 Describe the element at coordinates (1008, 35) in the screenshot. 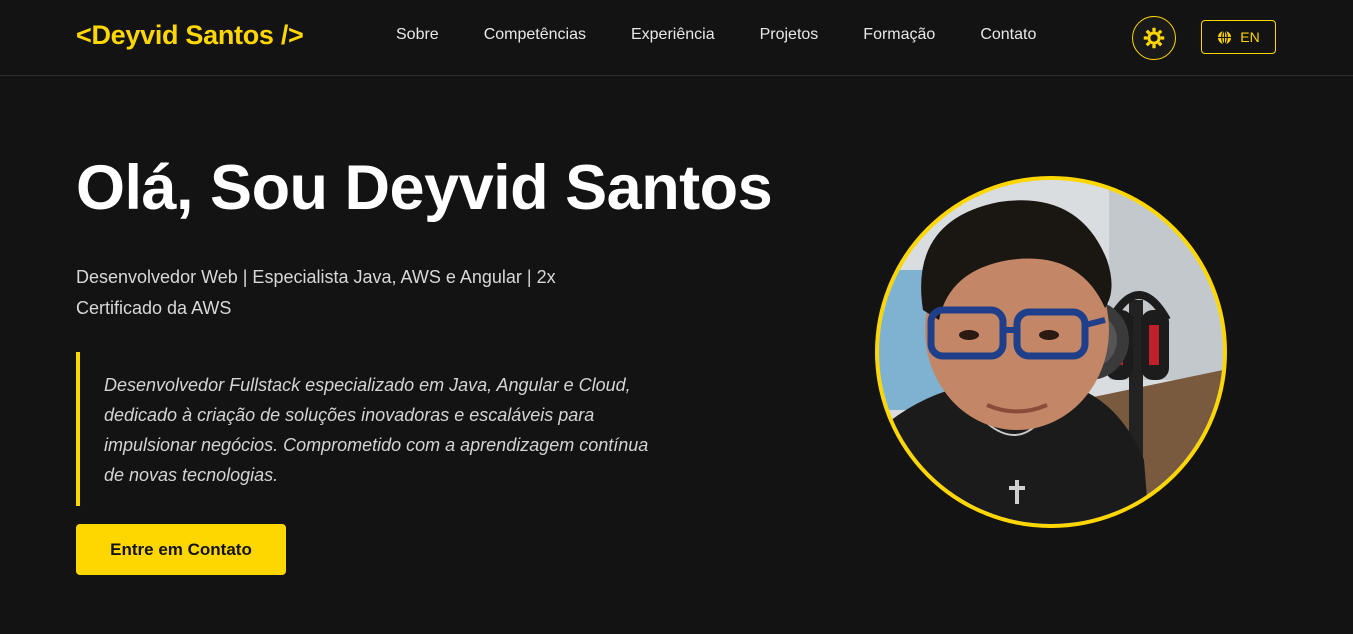

I see `nav-link-contato: Contato` at that location.